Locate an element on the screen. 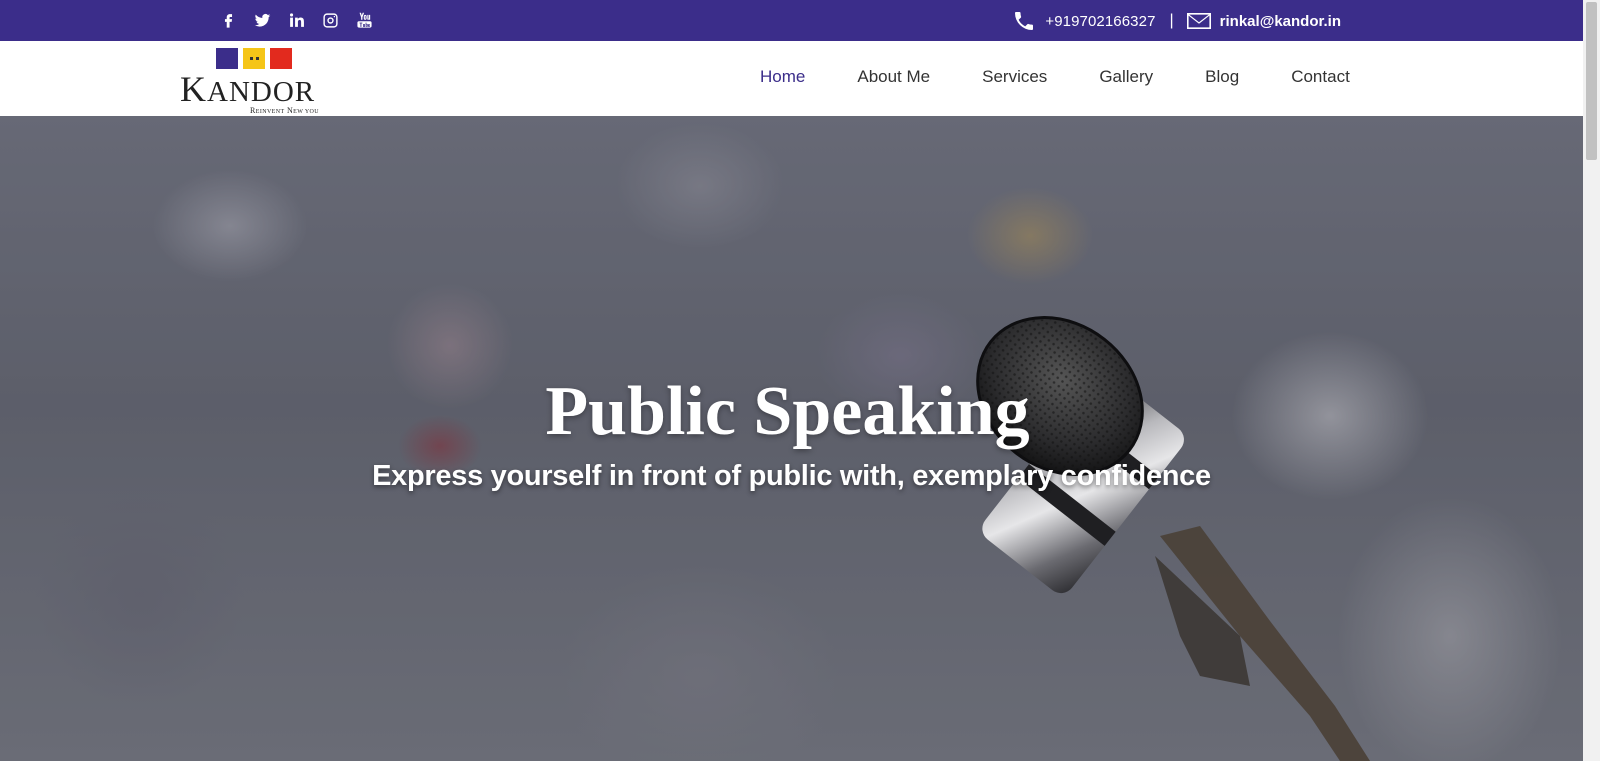 The width and height of the screenshot is (1600, 761). envelope-icon is located at coordinates (1199, 21).